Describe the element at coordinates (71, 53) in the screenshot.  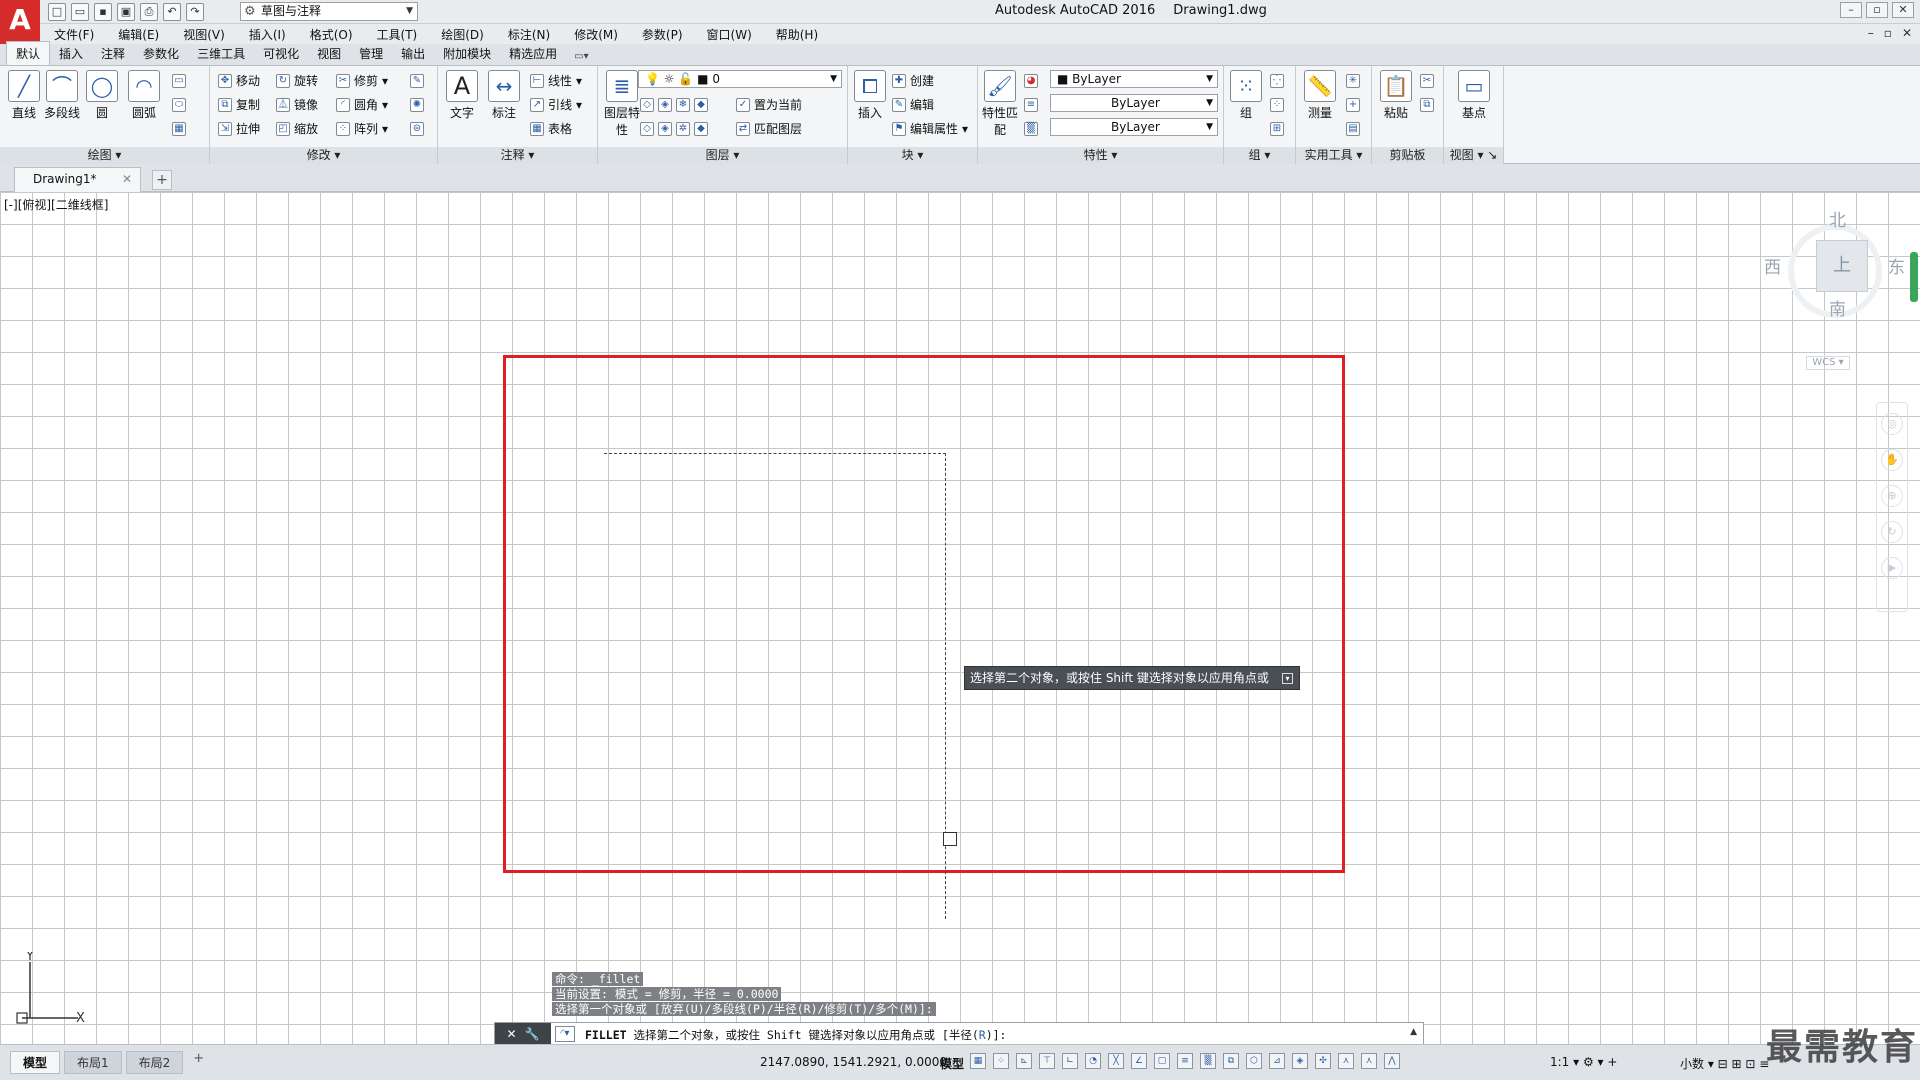
I see `tab-insert: 插入` at that location.